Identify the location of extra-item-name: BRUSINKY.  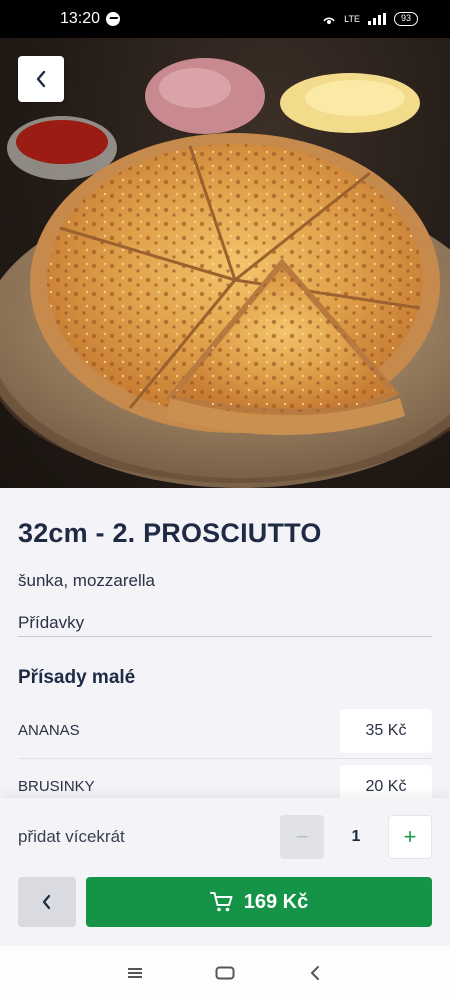
(56, 786).